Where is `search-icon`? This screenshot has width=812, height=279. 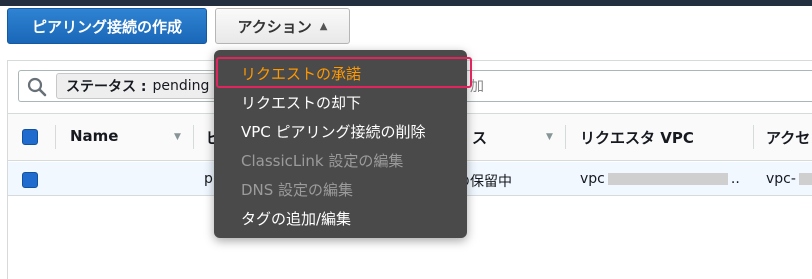 search-icon is located at coordinates (37, 87).